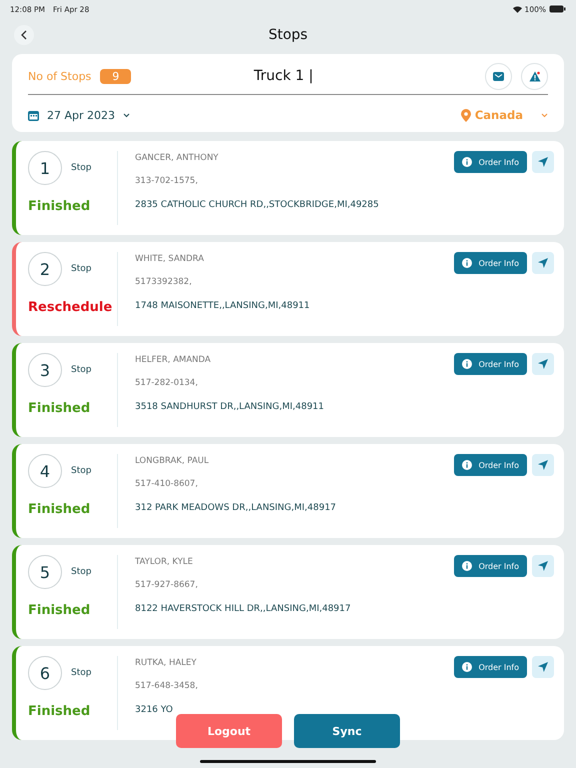 This screenshot has height=768, width=576. What do you see at coordinates (71, 307) in the screenshot?
I see `stop-status: Reschedule` at bounding box center [71, 307].